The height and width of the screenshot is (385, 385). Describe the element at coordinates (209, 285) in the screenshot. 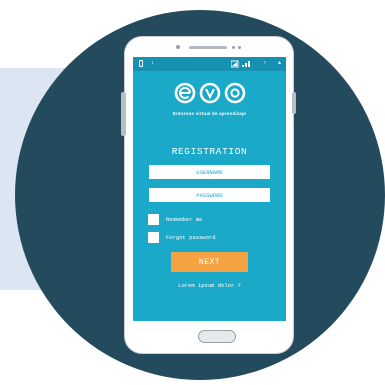

I see `help-link: Lorem ipsum dolor ?` at that location.